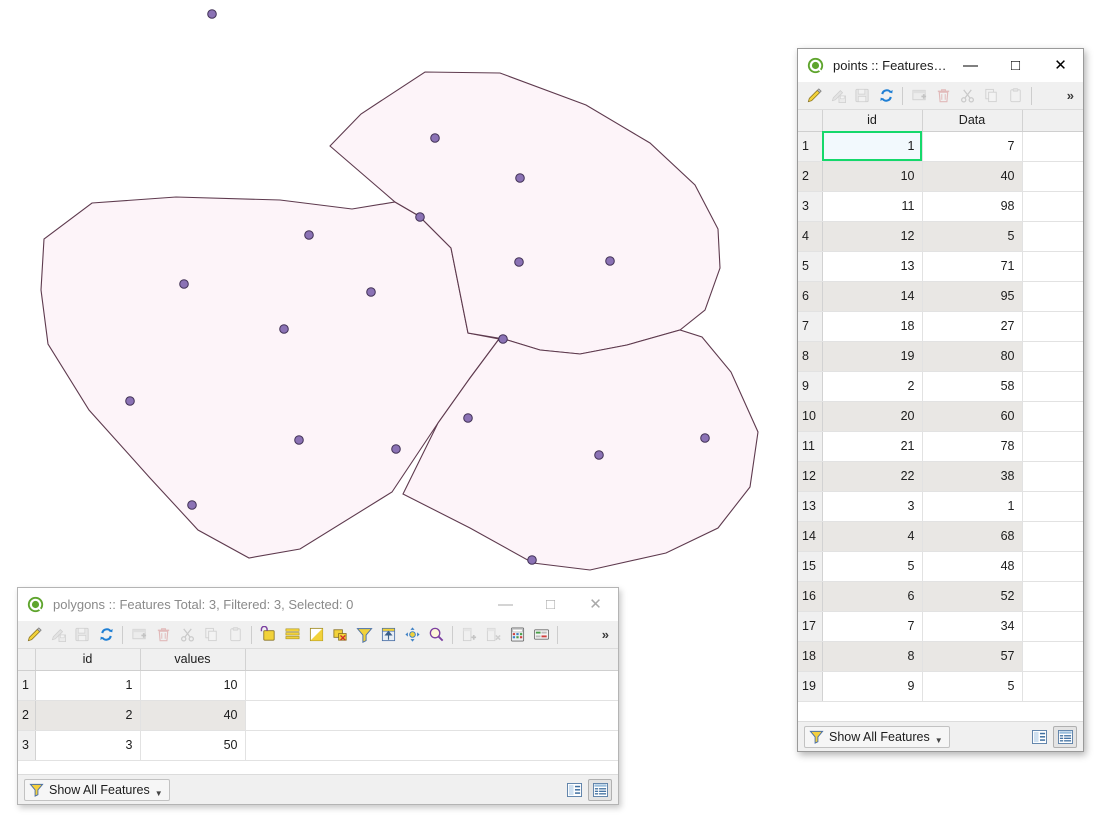 Image resolution: width=1108 pixels, height=816 pixels. Describe the element at coordinates (886, 96) in the screenshot. I see `reload-table-button` at that location.